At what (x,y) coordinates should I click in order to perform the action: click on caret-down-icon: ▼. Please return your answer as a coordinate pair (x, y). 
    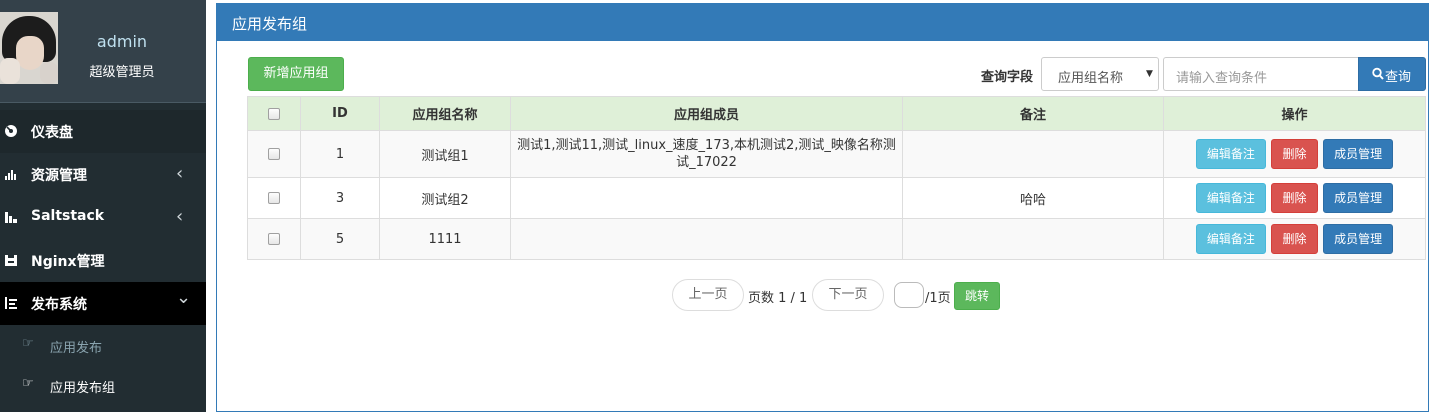
    Looking at the image, I should click on (1149, 74).